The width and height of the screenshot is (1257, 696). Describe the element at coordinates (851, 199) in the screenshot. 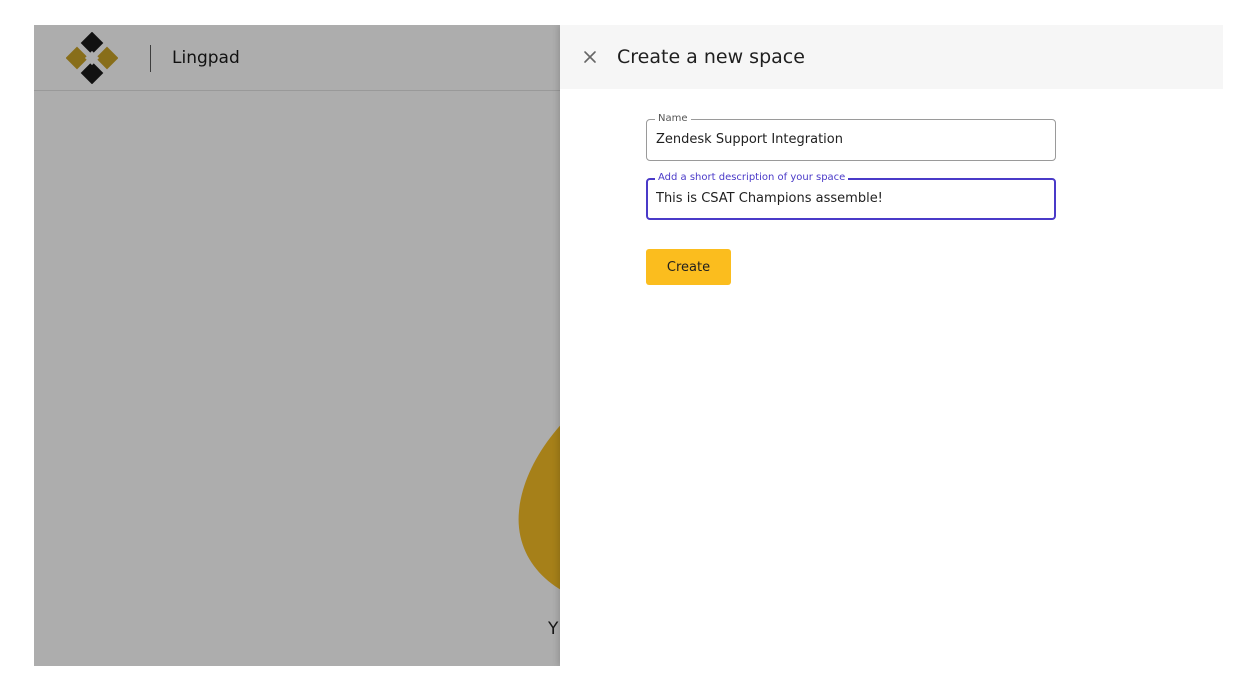

I see `description-input` at that location.